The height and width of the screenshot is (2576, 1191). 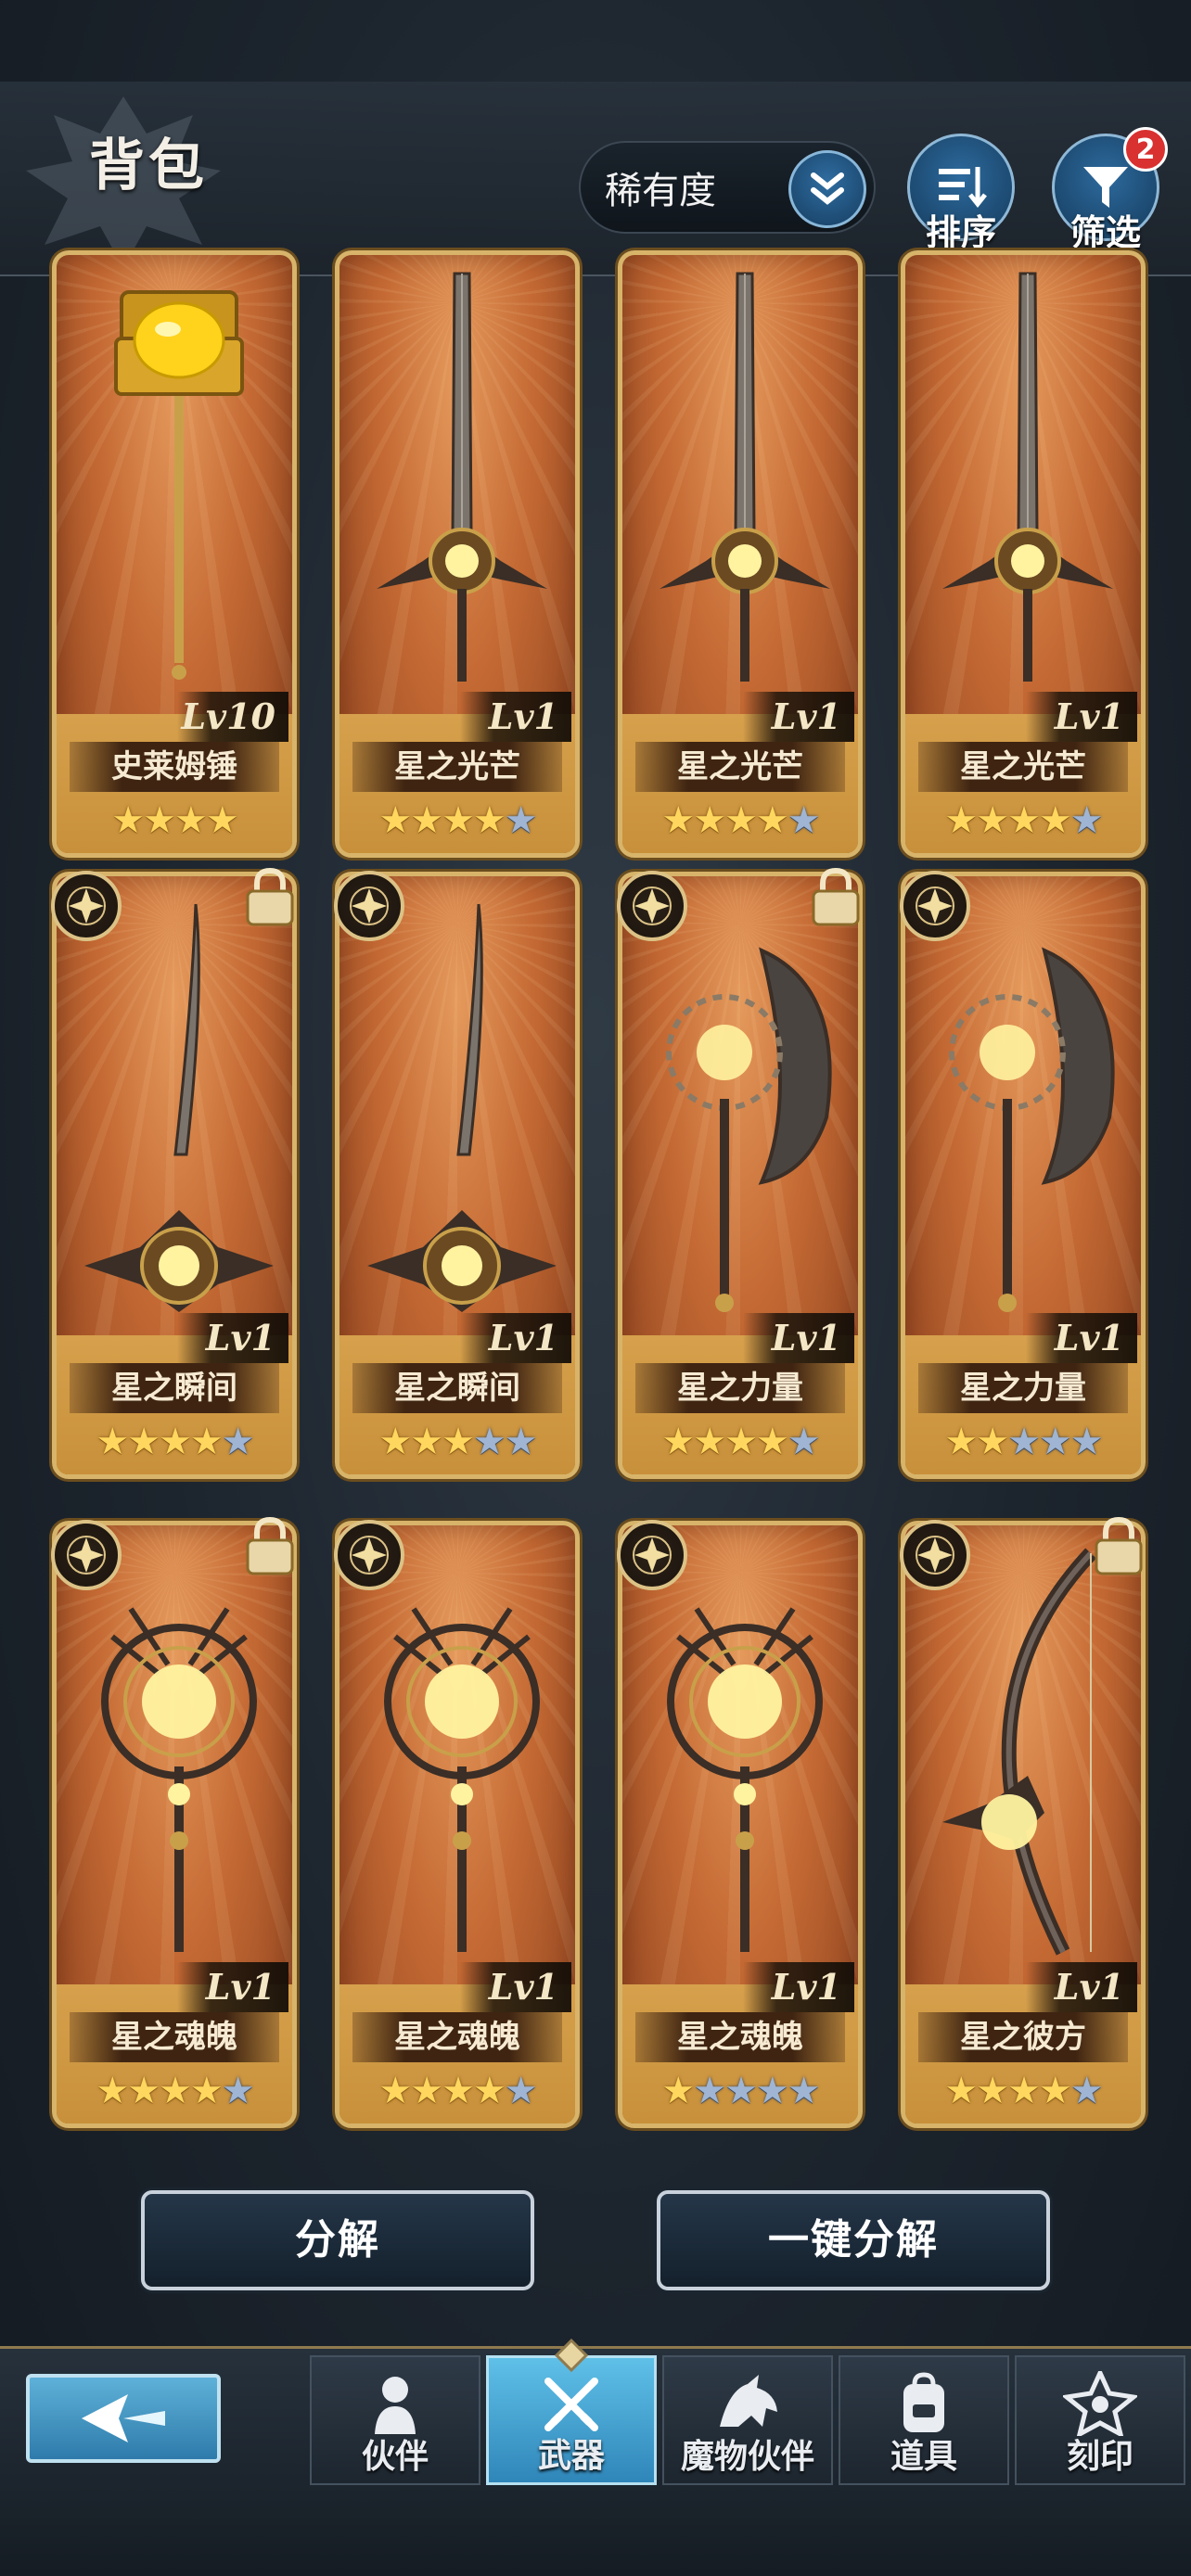 What do you see at coordinates (1099, 2457) in the screenshot?
I see `nav-tab-label: 刻印` at bounding box center [1099, 2457].